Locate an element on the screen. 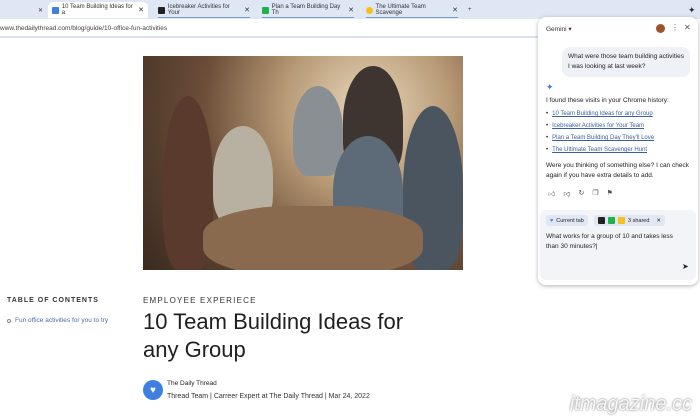  flag-icon: ⚑ is located at coordinates (610, 193).